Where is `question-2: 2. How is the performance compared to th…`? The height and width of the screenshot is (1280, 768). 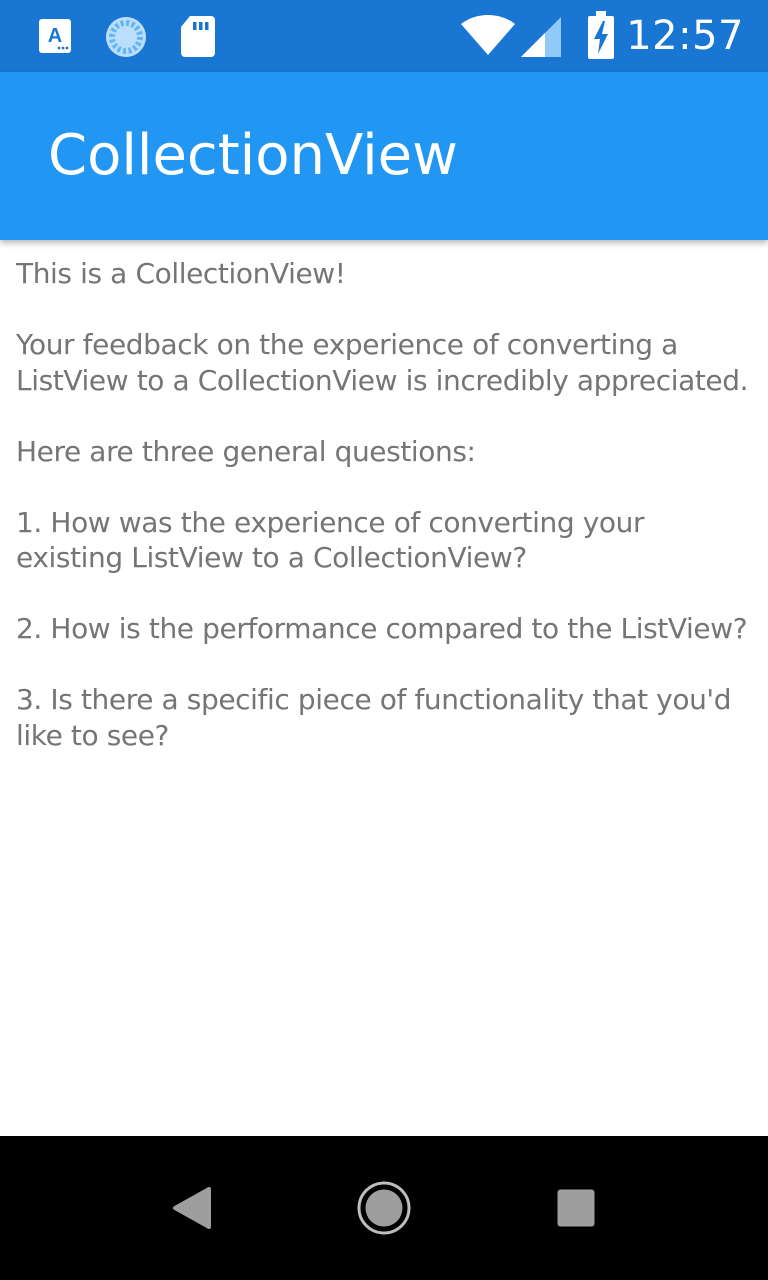
question-2: 2. How is the performance compared to th… is located at coordinates (382, 628).